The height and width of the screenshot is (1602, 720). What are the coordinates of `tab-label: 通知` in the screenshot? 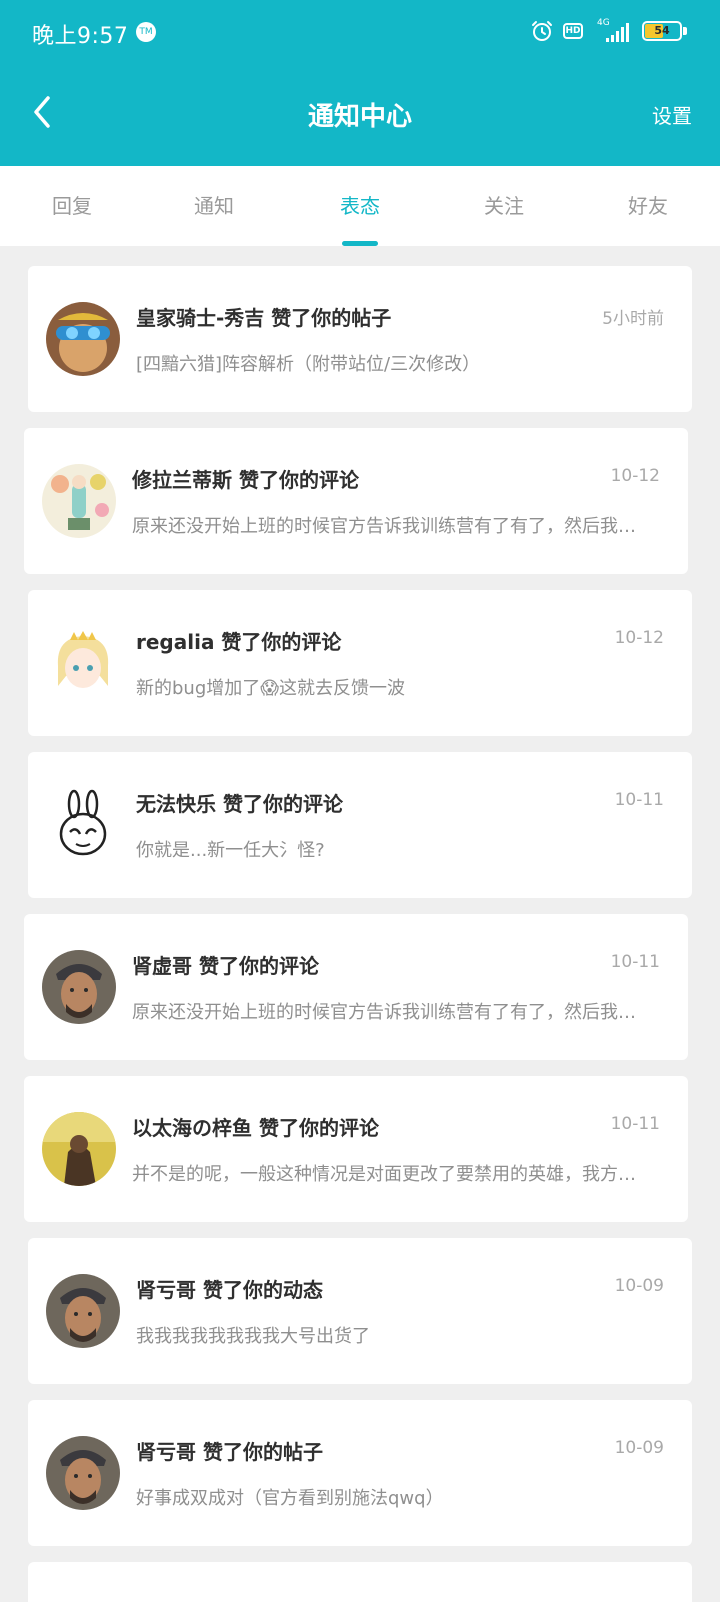 It's located at (214, 206).